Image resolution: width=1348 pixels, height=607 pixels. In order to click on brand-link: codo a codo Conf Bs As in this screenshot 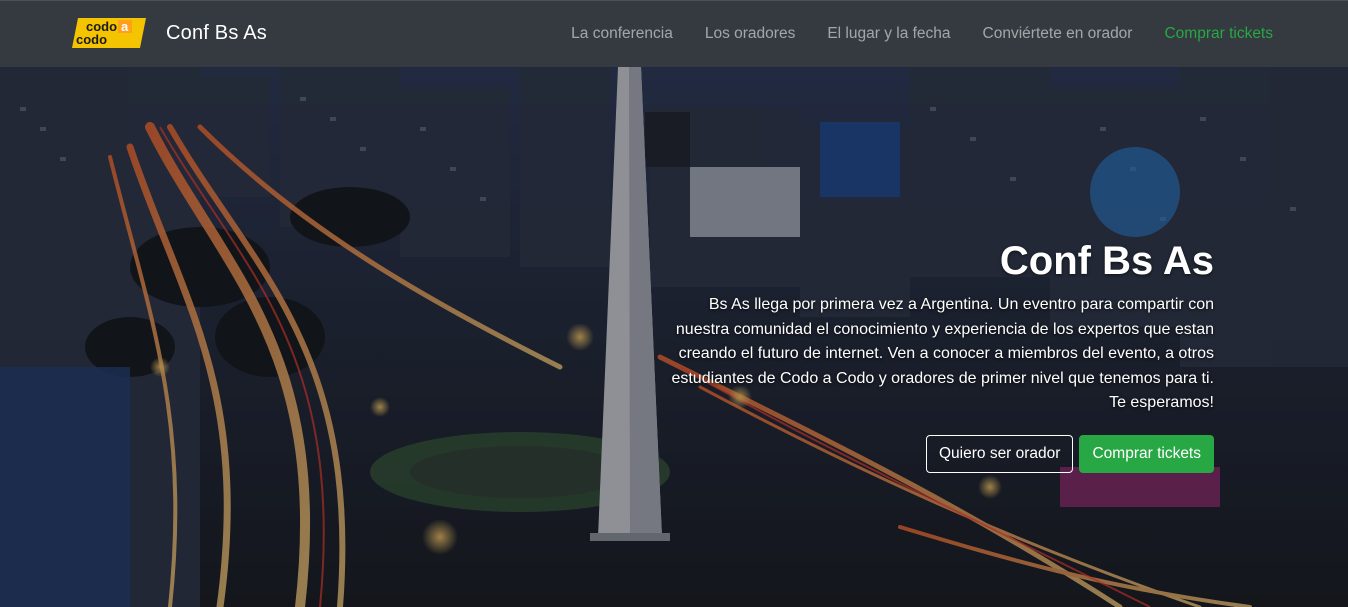, I will do `click(169, 33)`.